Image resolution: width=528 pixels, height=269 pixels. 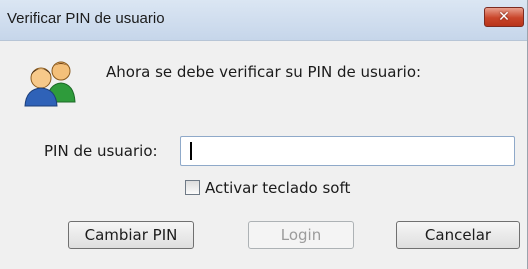 What do you see at coordinates (50, 84) in the screenshot?
I see `users-icon` at bounding box center [50, 84].